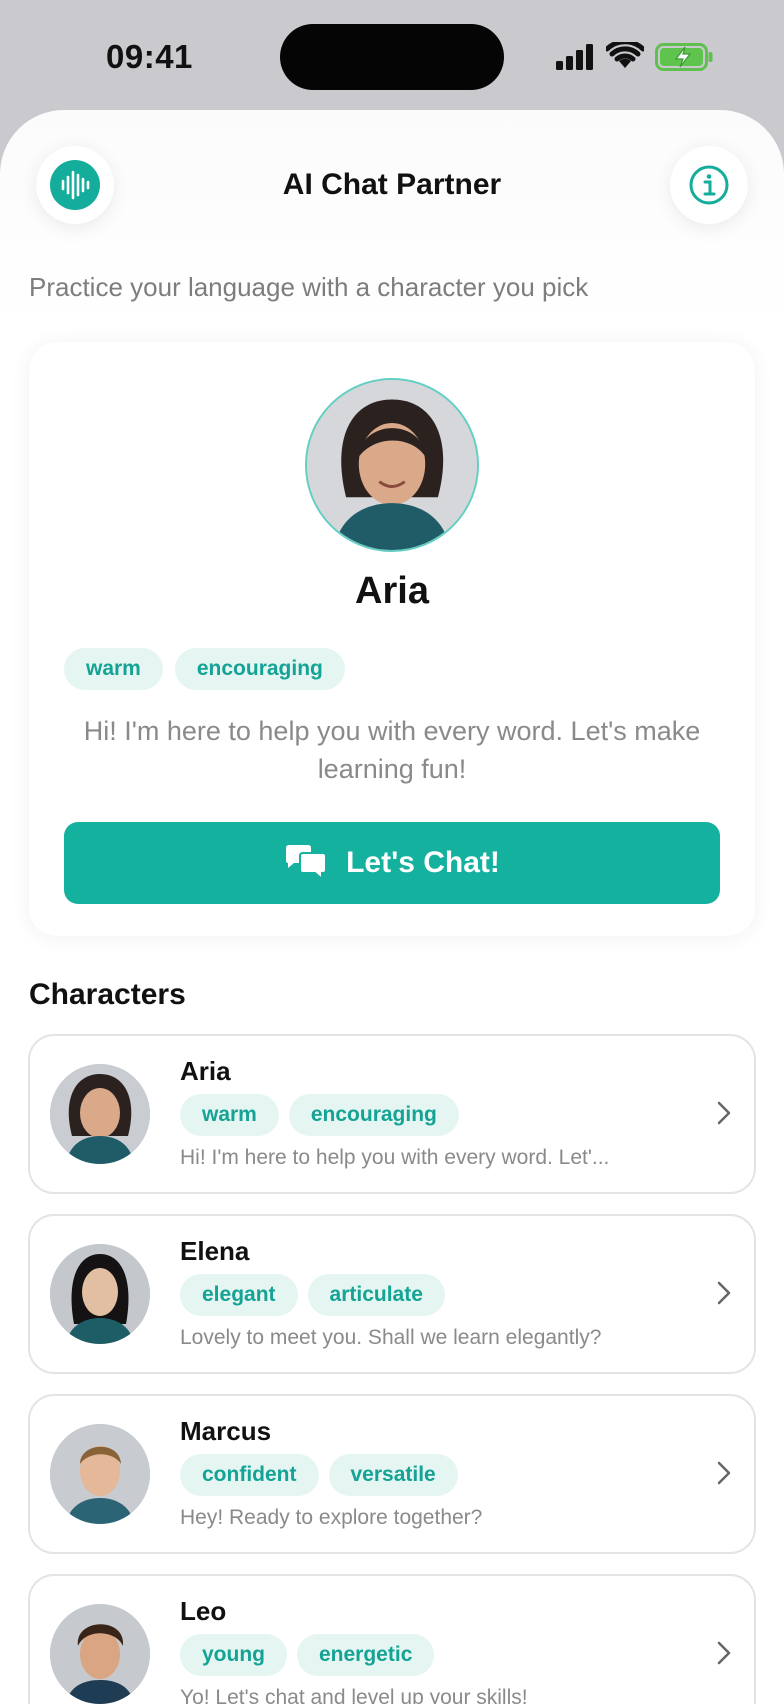 This screenshot has height=1704, width=784. Describe the element at coordinates (684, 57) in the screenshot. I see `battery-charging-icon` at that location.